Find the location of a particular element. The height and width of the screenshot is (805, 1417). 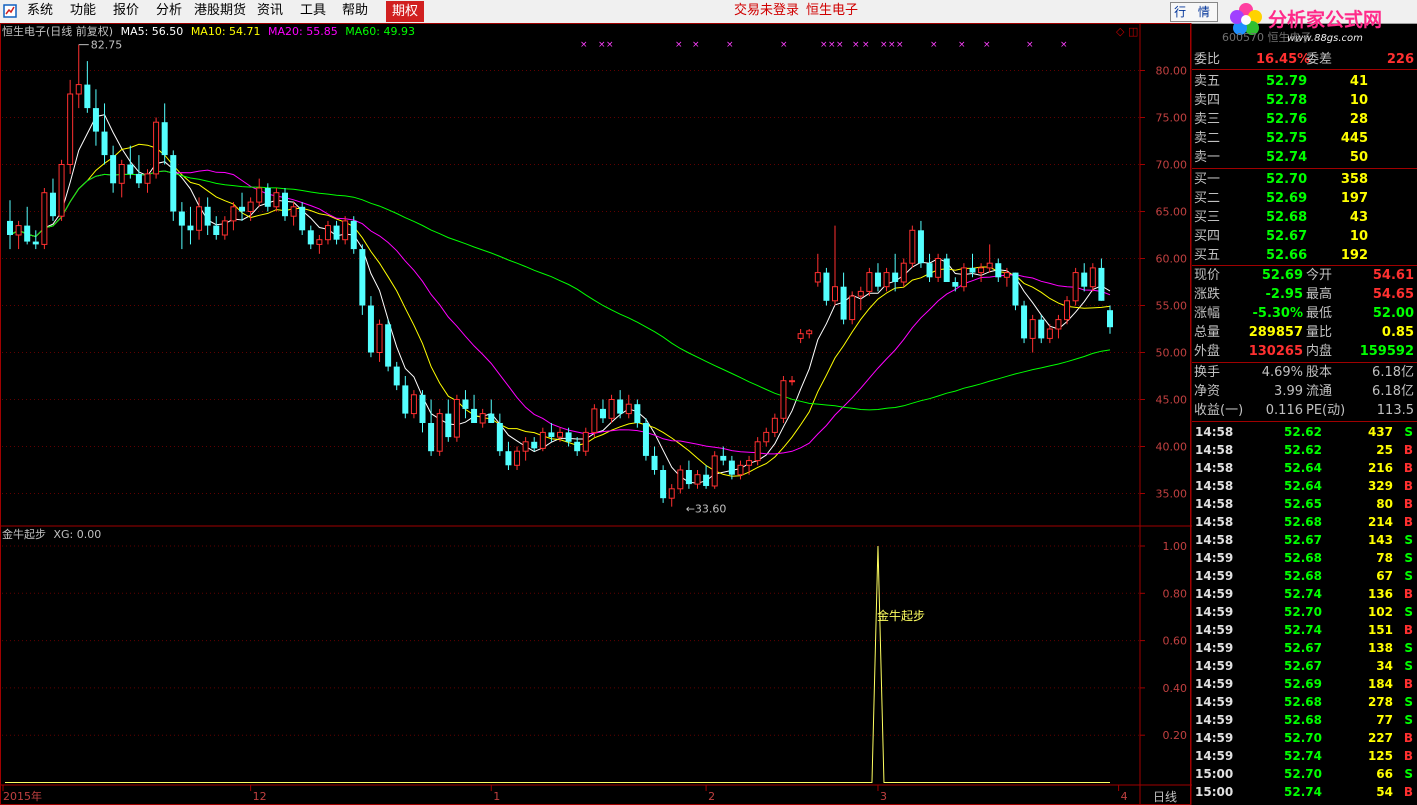

tick-row: 14:58 52.62 437 S is located at coordinates (1304, 432).